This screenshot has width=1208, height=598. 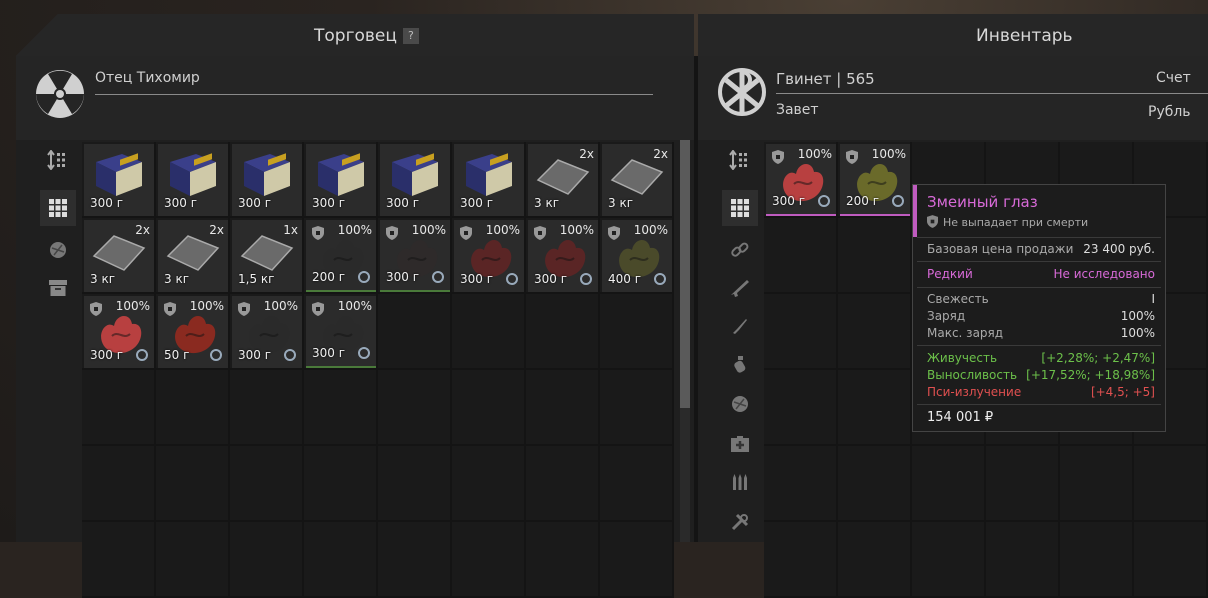 I want to click on inv-medical-filter, so click(x=740, y=444).